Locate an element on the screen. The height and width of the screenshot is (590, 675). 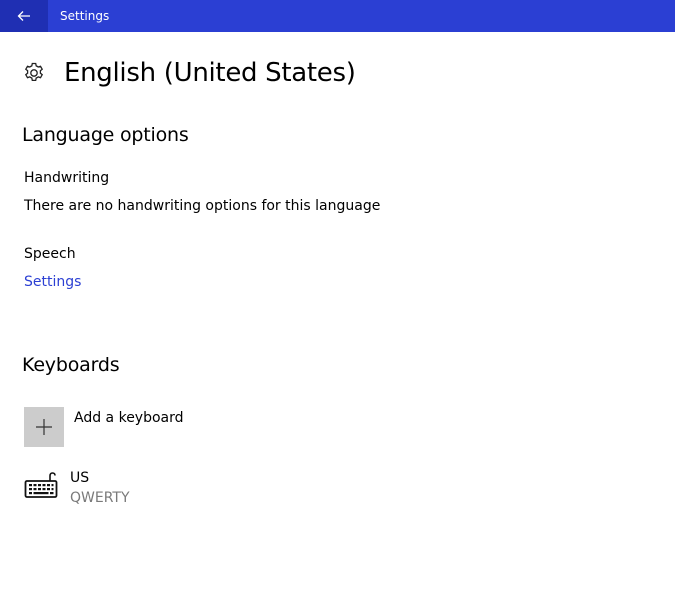
add-keyboard-button: Add a keyboard is located at coordinates (174, 427).